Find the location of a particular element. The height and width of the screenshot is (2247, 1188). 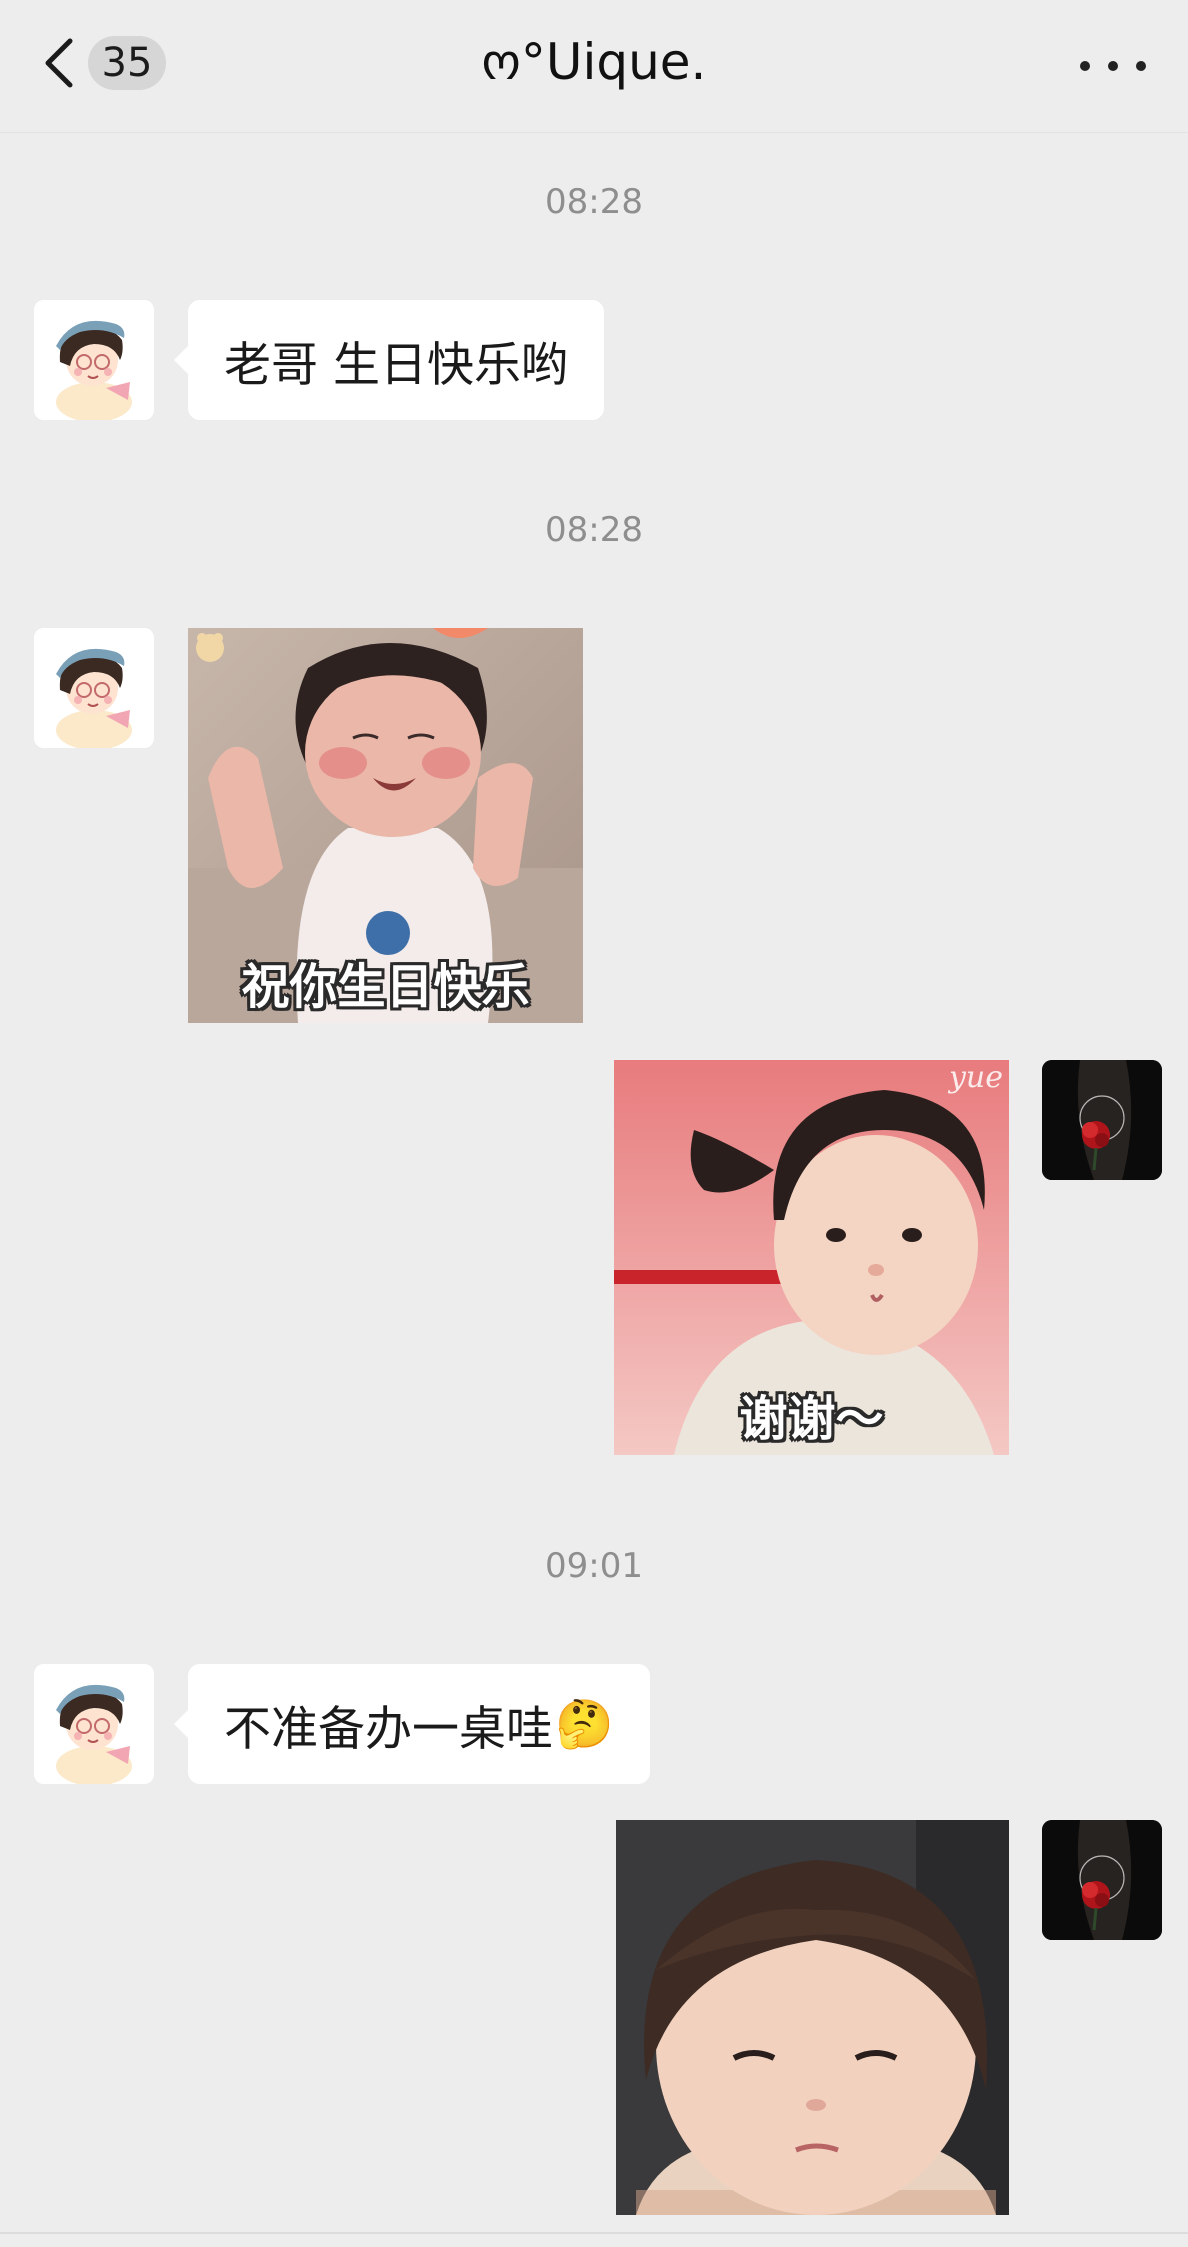

sticker-child-face is located at coordinates (812, 2017).